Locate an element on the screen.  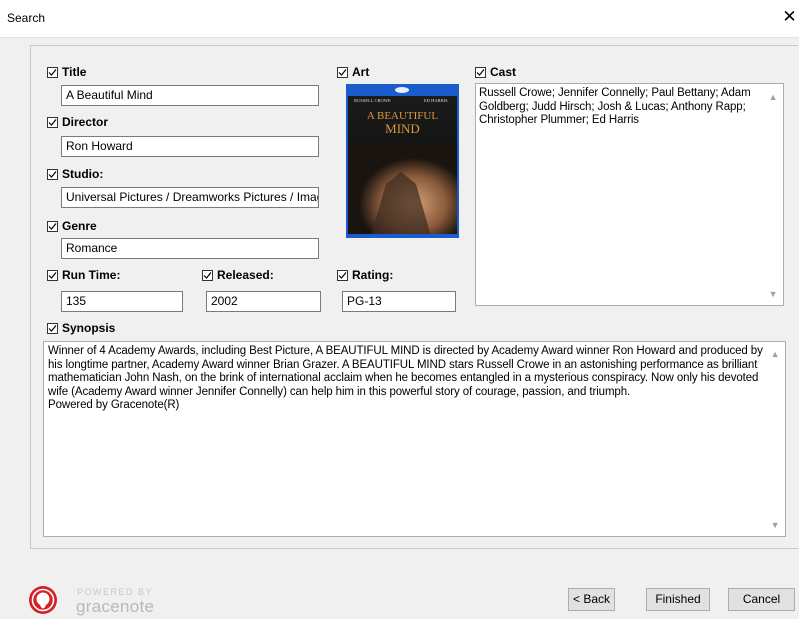
back-button: < Back is located at coordinates (591, 599).